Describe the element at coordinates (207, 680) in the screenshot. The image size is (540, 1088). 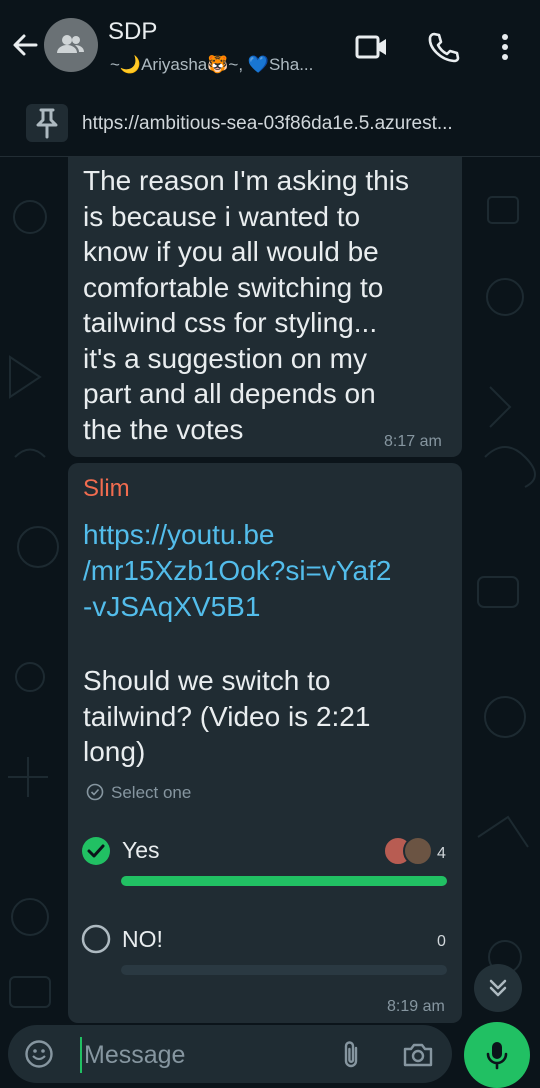
I see `poll-question-line: Should we switch to` at that location.